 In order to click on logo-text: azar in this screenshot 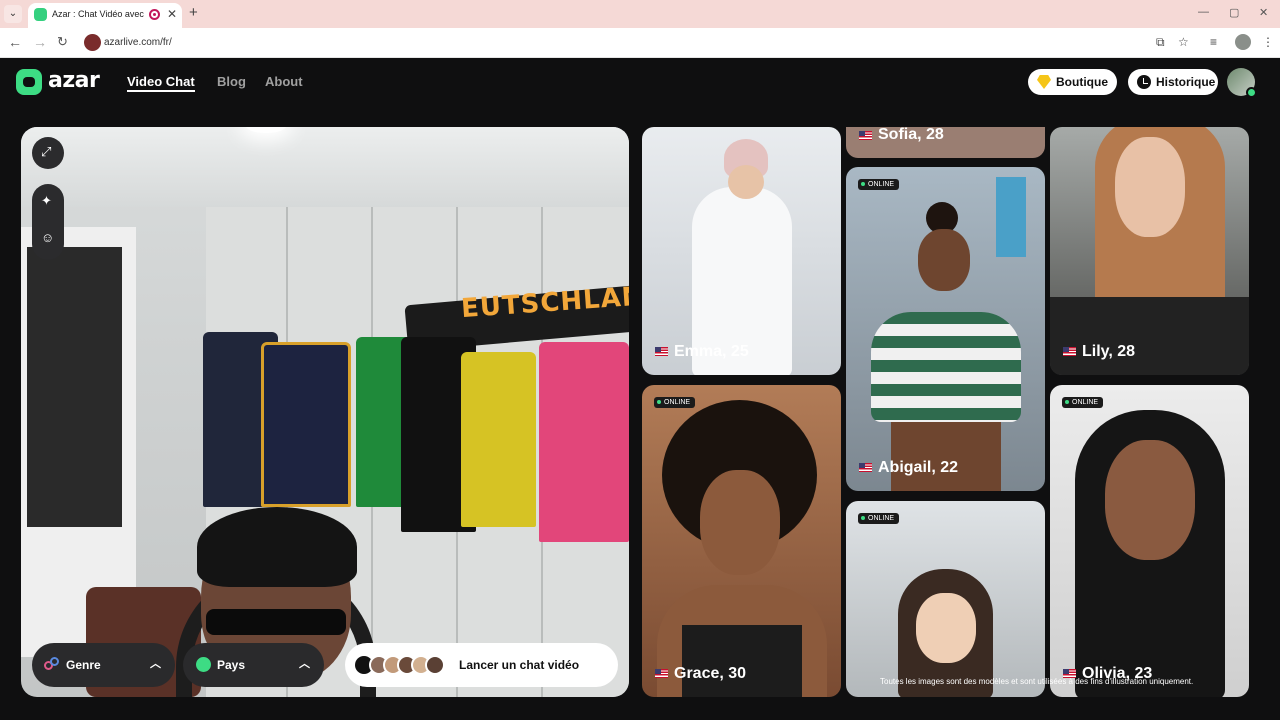, I will do `click(74, 80)`.